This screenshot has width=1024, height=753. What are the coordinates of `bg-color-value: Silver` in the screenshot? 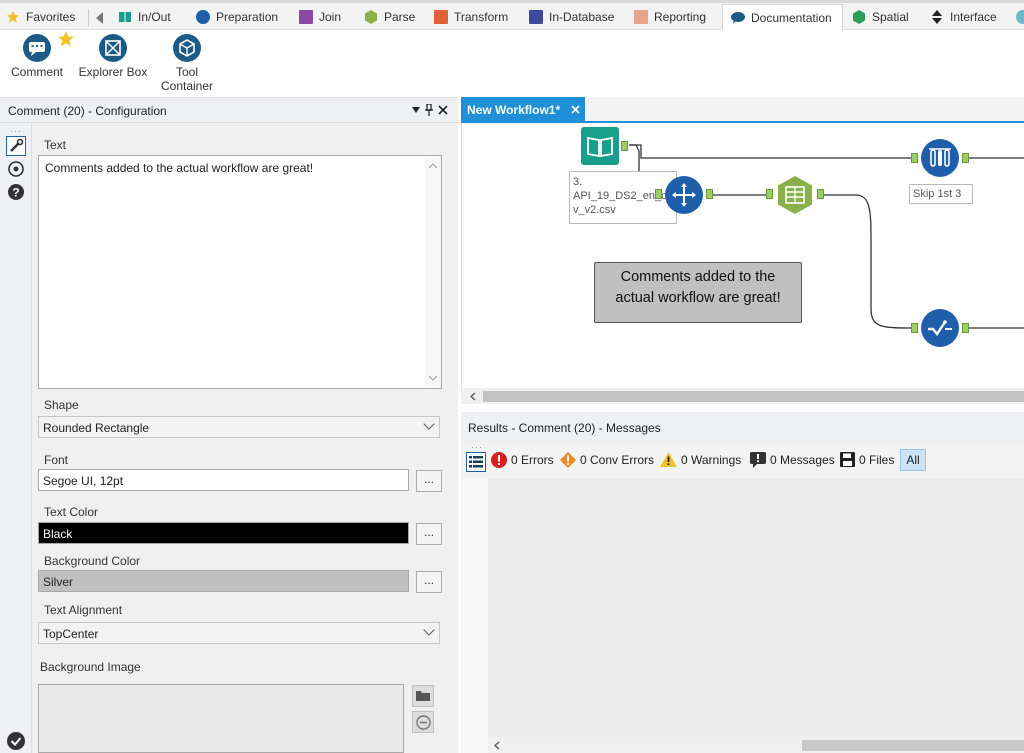 It's located at (58, 582).